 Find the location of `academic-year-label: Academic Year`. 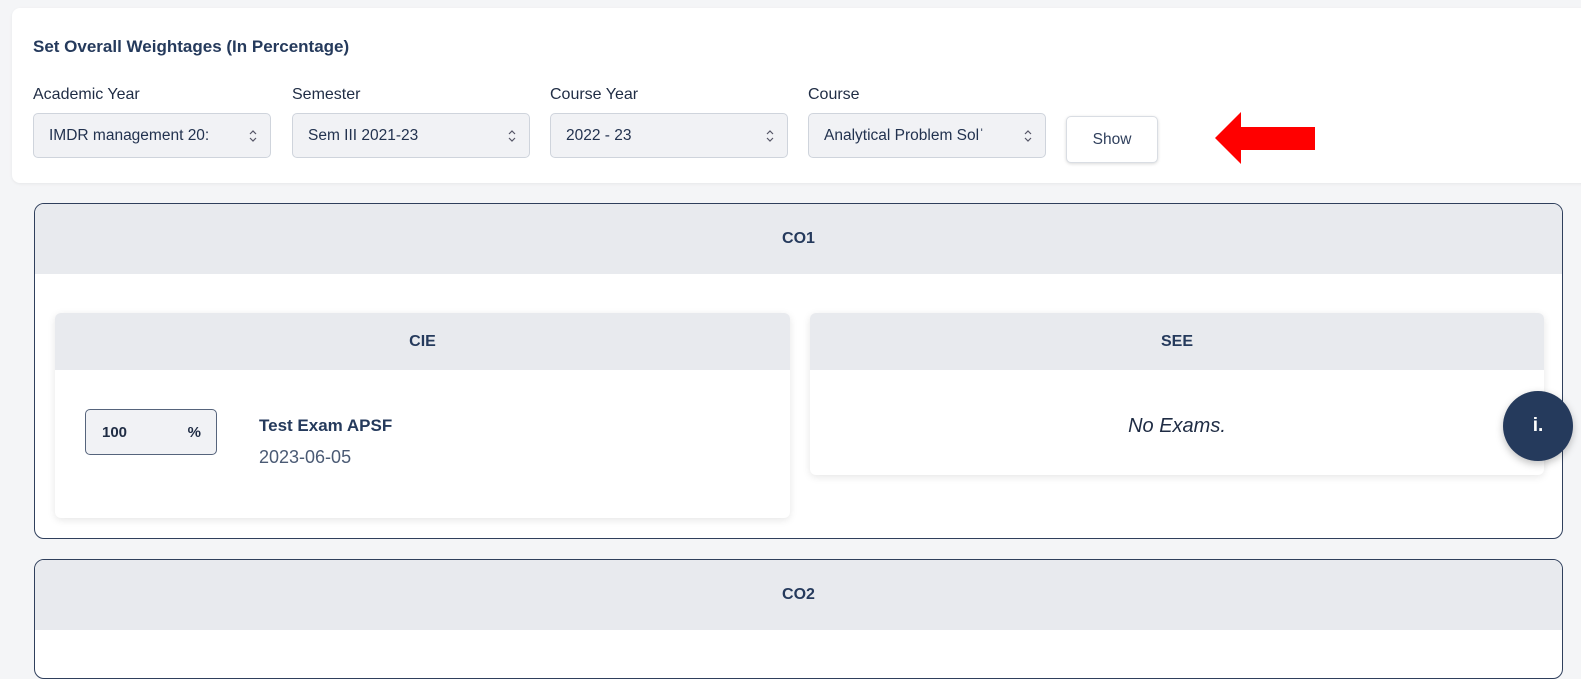

academic-year-label: Academic Year is located at coordinates (86, 94).